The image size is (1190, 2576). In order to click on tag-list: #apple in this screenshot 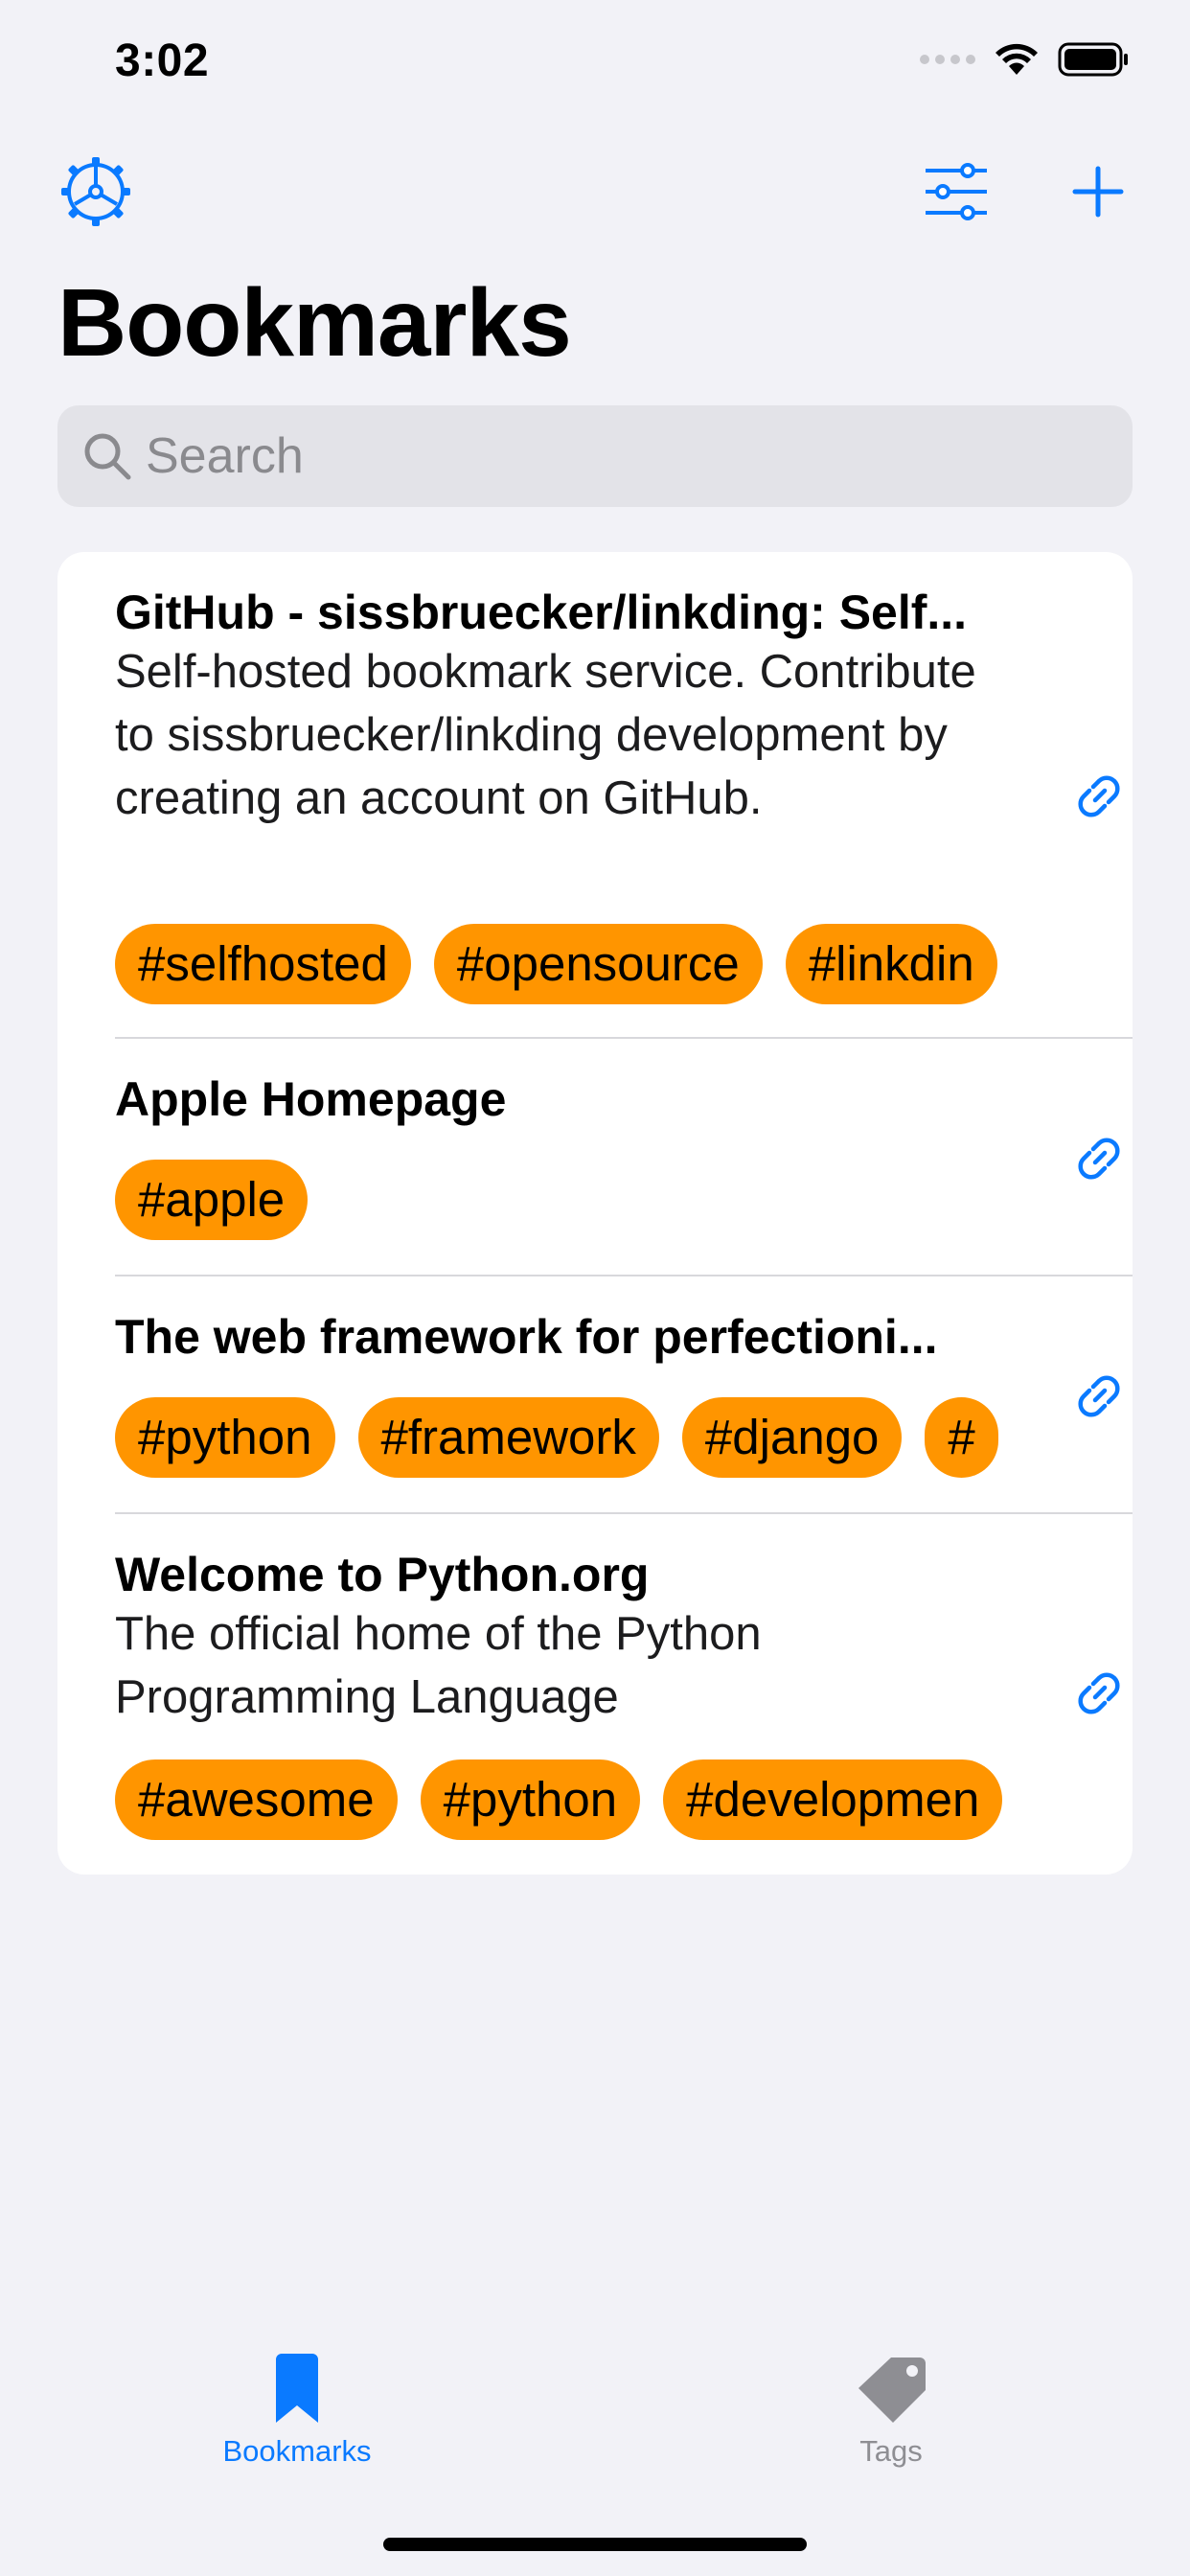, I will do `click(581, 1201)`.